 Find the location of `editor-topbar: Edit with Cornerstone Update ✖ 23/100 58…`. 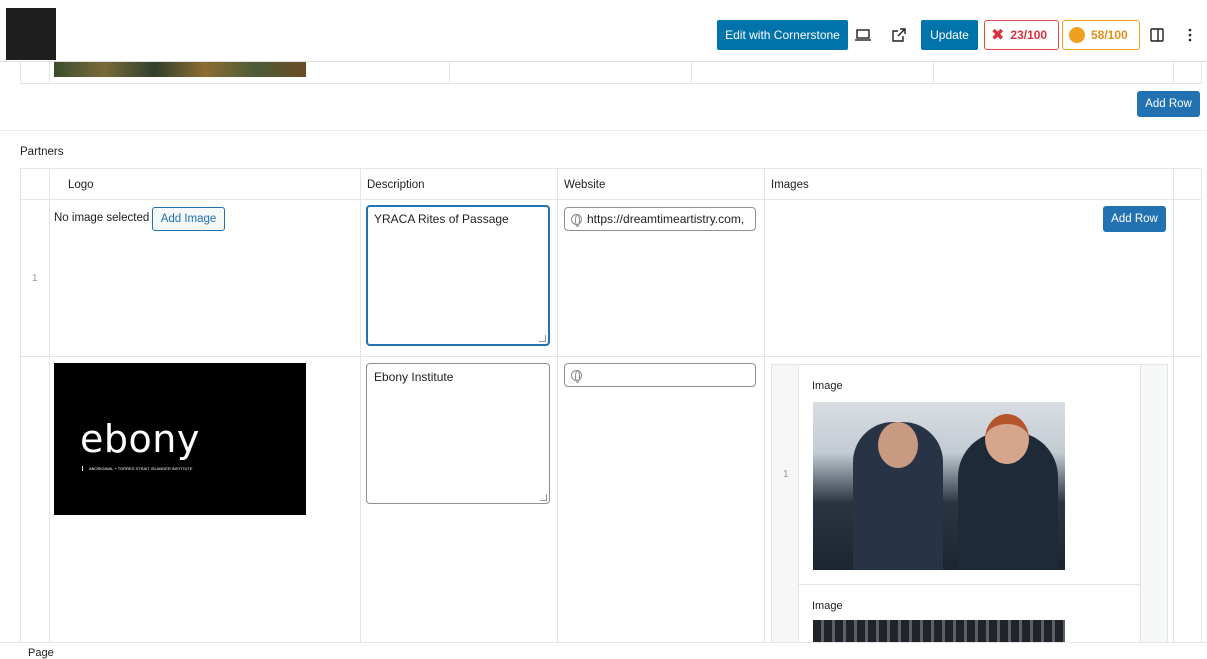

editor-topbar: Edit with Cornerstone Update ✖ 23/100 58… is located at coordinates (603, 31).